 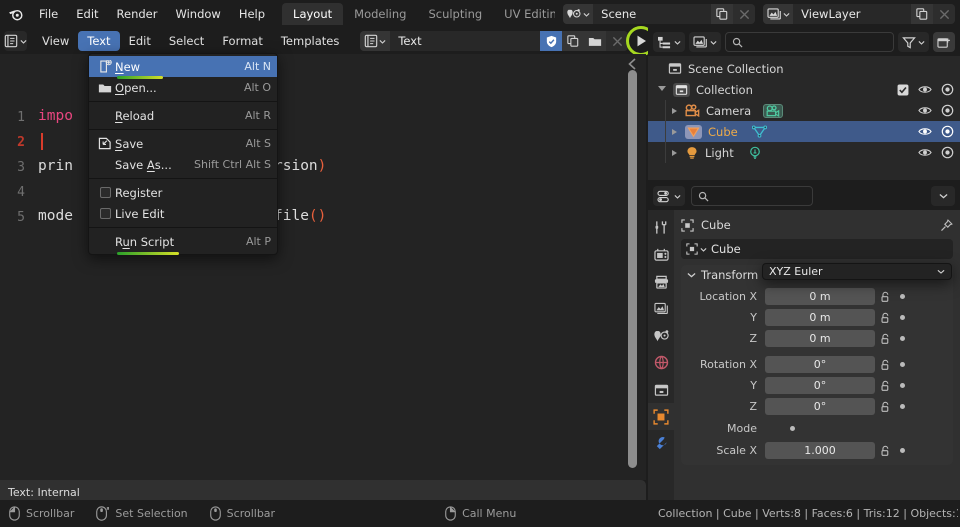 What do you see at coordinates (661, 362) in the screenshot?
I see `properties-tab-world` at bounding box center [661, 362].